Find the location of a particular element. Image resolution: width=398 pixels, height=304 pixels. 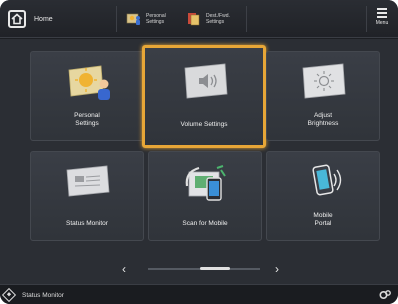

previous-page-button: ‹ is located at coordinates (124, 269).